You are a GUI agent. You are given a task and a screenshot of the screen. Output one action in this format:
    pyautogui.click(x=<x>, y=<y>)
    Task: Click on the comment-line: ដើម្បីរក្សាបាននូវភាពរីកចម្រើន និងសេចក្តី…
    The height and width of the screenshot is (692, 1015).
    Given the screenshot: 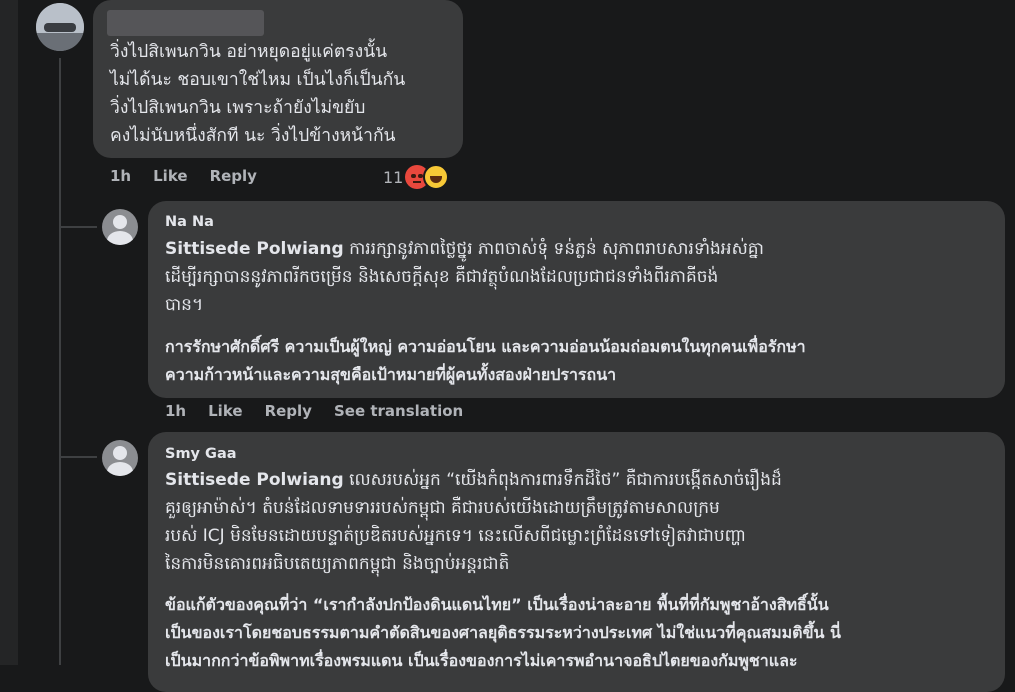 What is the action you would take?
    pyautogui.click(x=442, y=277)
    